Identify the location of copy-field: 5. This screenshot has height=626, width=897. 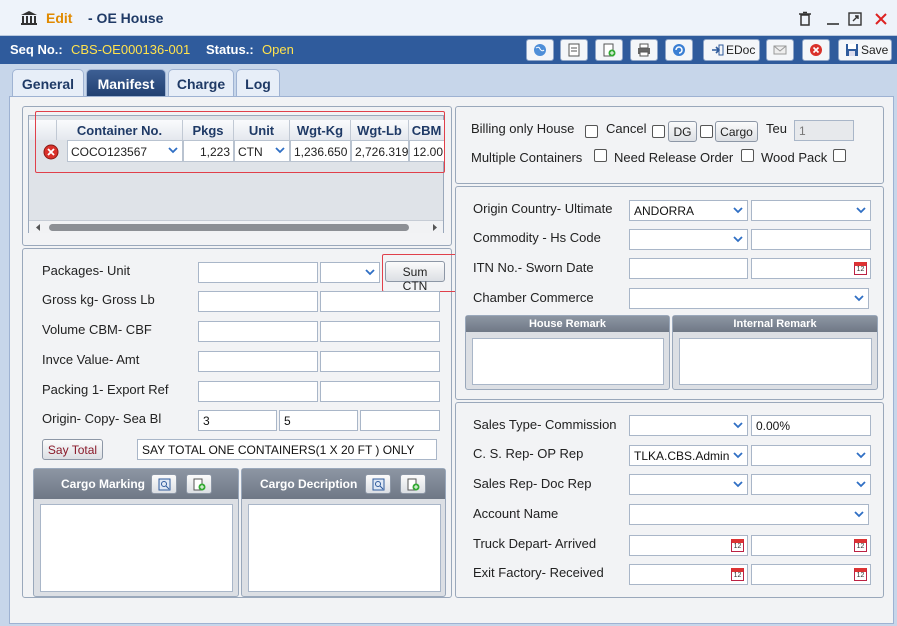
(318, 420).